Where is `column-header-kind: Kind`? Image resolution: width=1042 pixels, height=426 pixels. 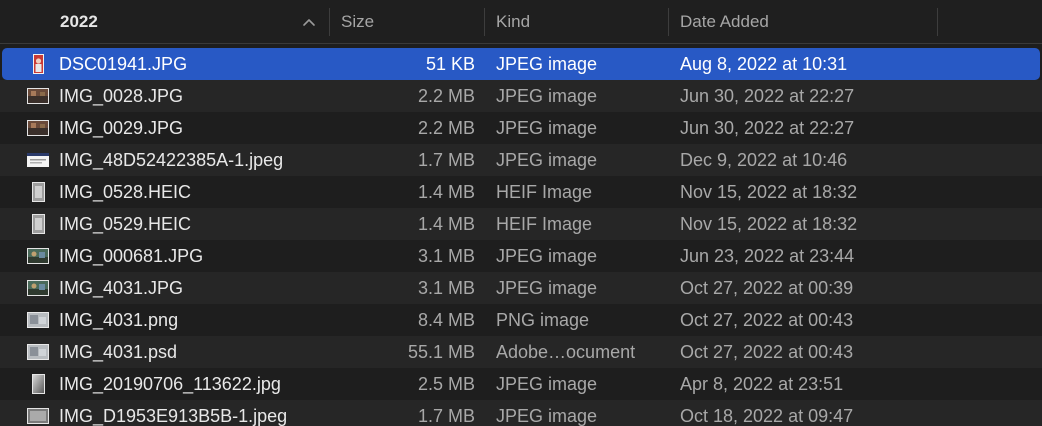
column-header-kind: Kind is located at coordinates (576, 22).